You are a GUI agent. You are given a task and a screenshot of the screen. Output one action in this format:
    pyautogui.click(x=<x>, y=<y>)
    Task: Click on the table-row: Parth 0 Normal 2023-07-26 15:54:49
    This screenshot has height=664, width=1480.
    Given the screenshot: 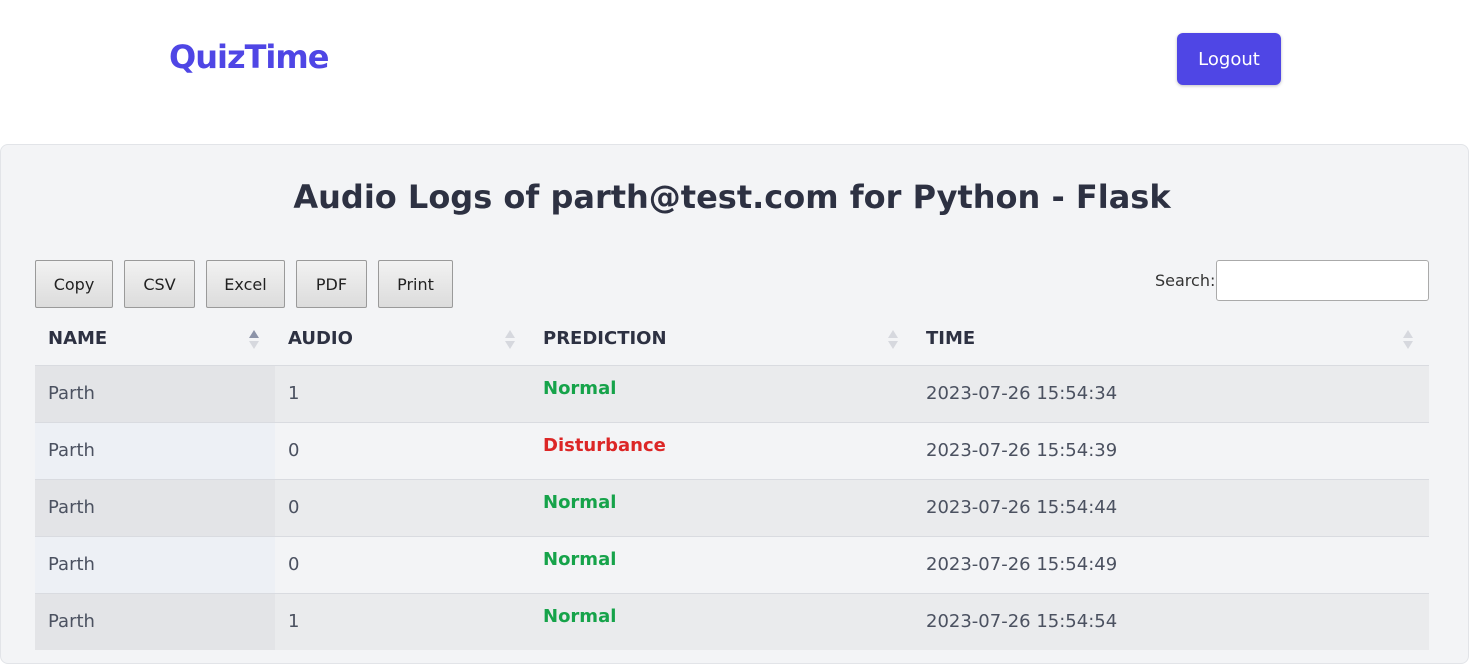 What is the action you would take?
    pyautogui.click(x=732, y=564)
    